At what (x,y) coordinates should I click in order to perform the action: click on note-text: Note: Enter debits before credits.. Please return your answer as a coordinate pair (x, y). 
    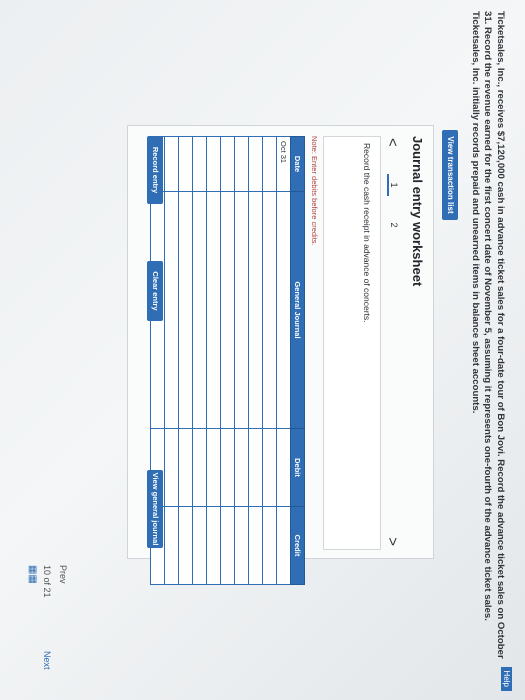
    Looking at the image, I should click on (314, 191).